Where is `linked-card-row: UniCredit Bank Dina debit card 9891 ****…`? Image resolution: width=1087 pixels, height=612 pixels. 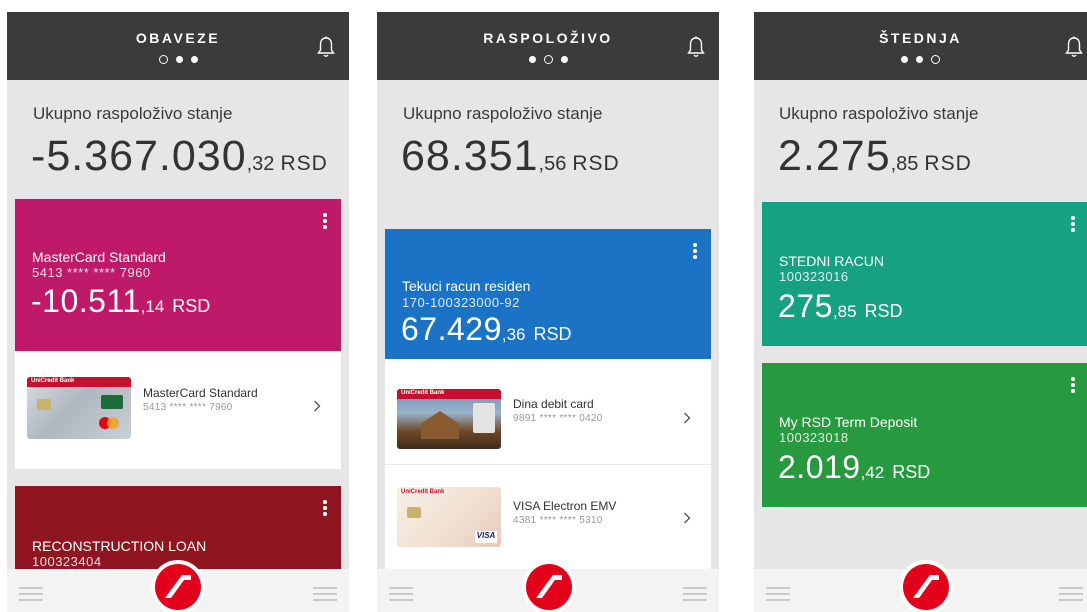 linked-card-row: UniCredit Bank Dina debit card 9891 ****… is located at coordinates (548, 415).